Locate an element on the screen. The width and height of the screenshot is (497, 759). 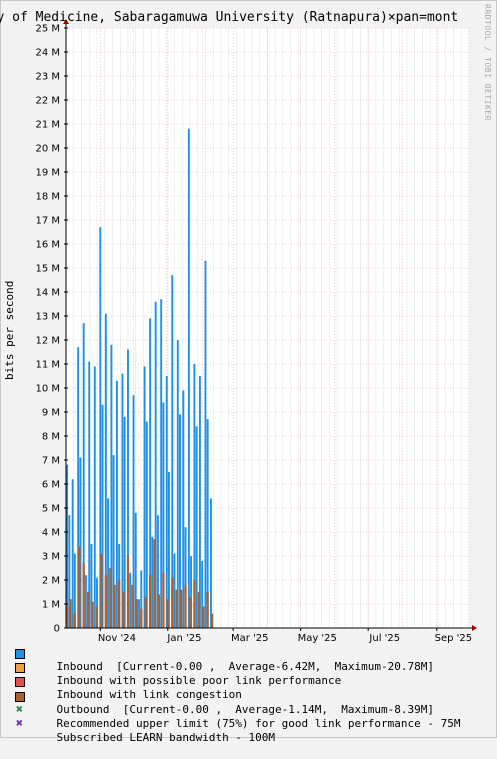
legend-swatch-inbound is located at coordinates (20, 654).